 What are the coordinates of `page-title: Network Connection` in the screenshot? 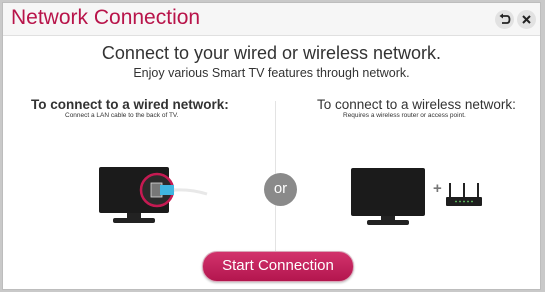 It's located at (106, 17).